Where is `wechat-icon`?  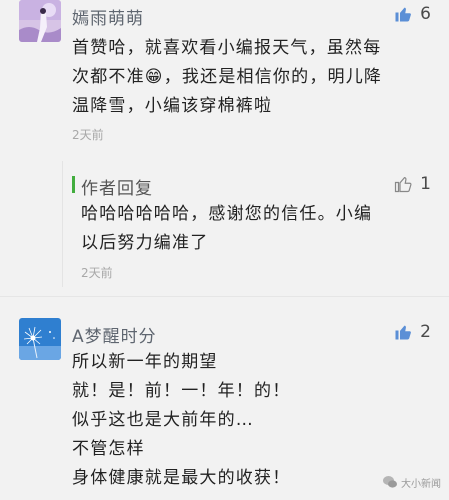 wechat-icon is located at coordinates (390, 482).